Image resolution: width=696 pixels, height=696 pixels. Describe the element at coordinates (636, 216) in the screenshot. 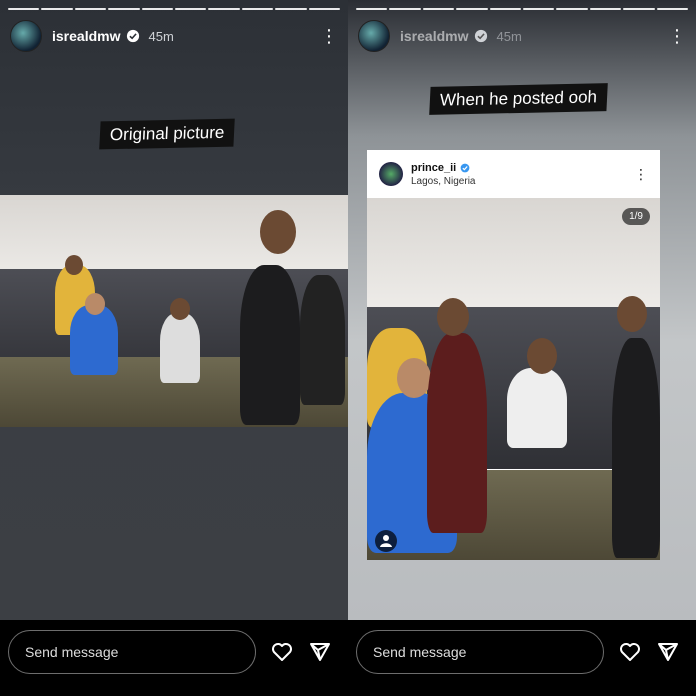

I see `carousel-counter: 1/9` at that location.